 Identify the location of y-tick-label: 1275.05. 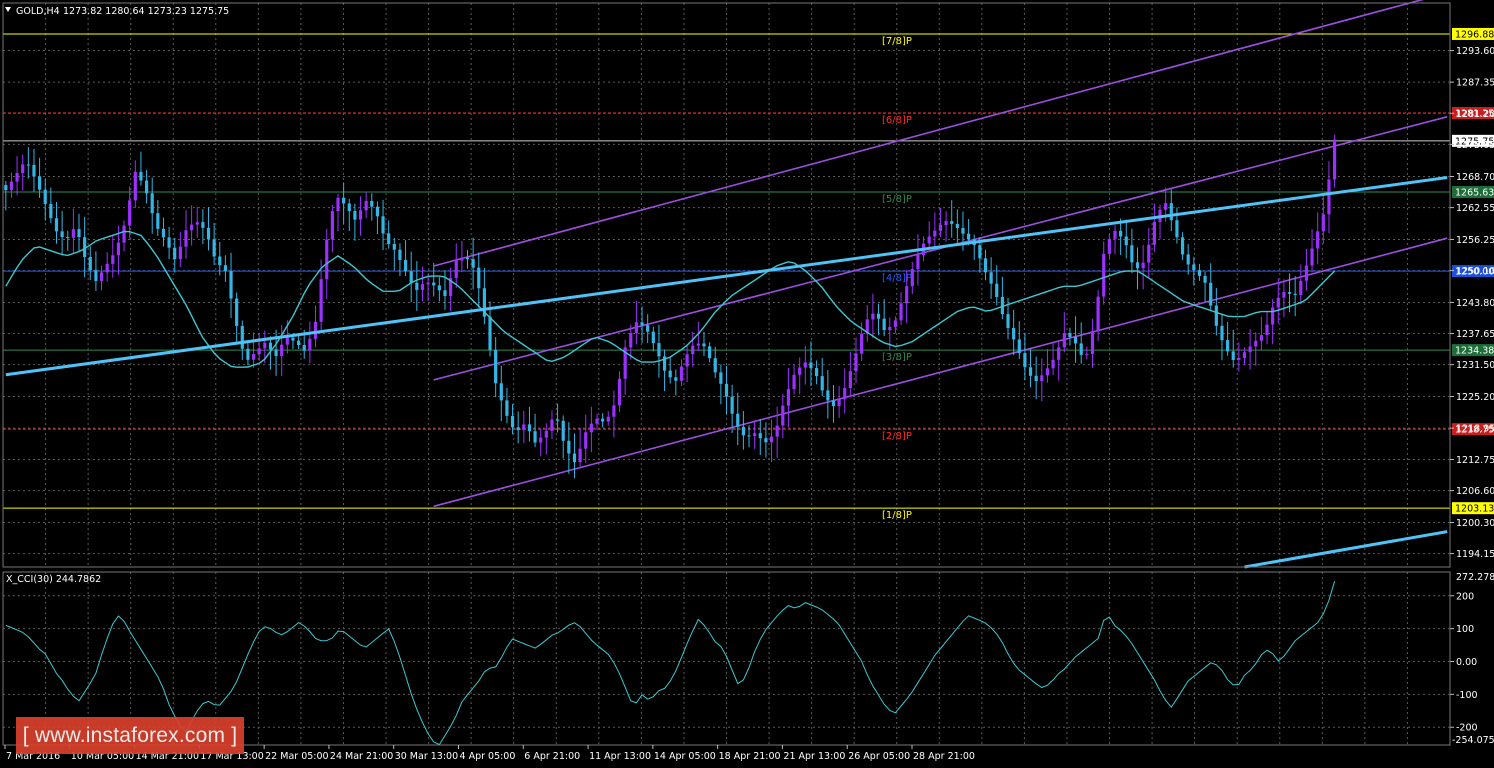
(1475, 145).